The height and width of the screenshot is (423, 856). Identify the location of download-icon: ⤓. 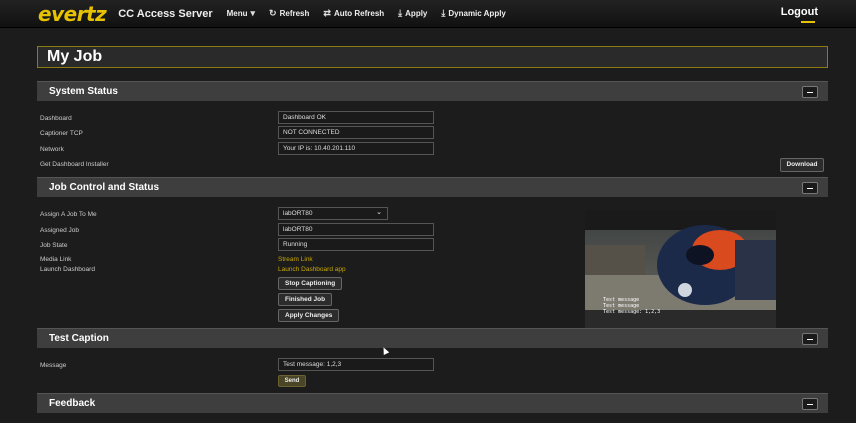
(400, 13).